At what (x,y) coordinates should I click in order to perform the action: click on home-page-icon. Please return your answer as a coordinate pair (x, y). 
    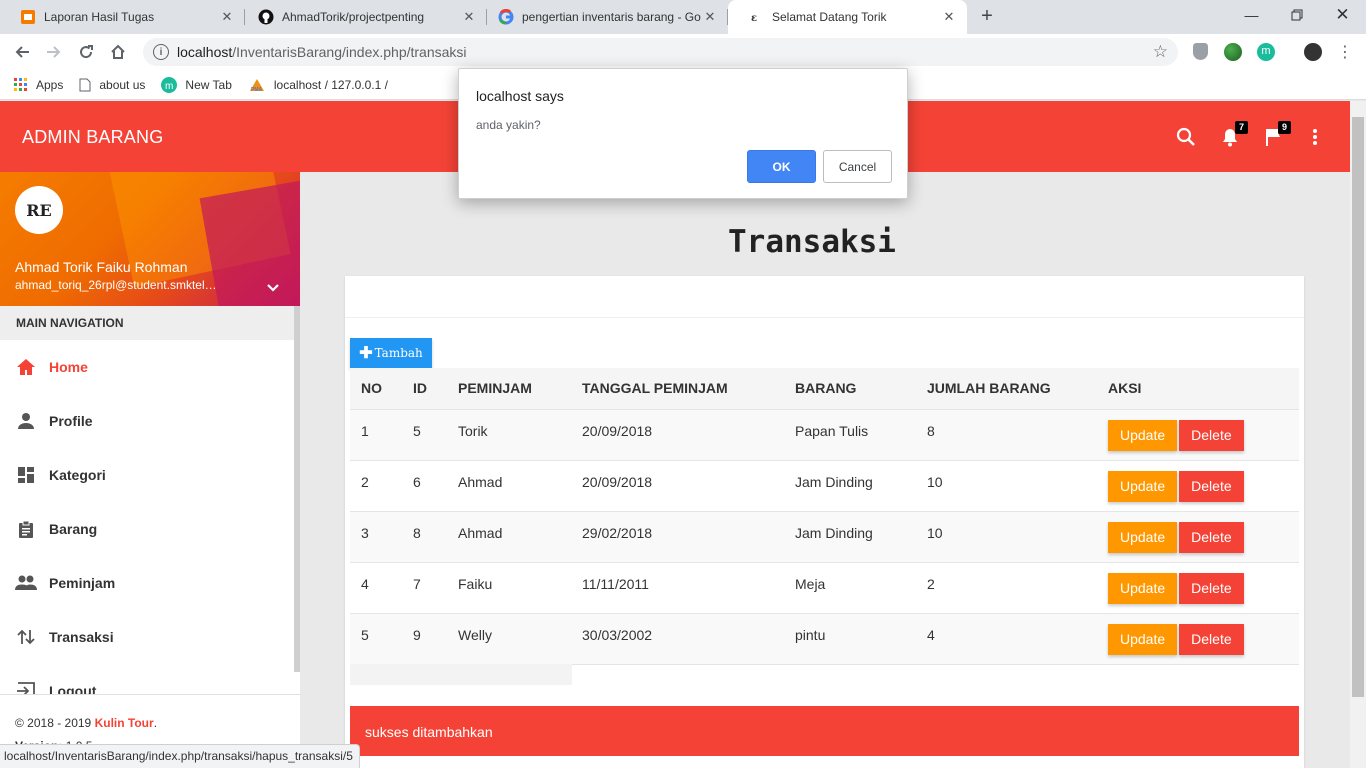
    Looking at the image, I should click on (118, 52).